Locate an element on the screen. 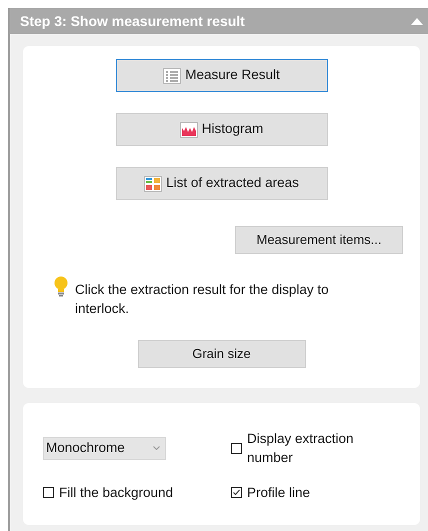 This screenshot has width=428, height=531. result-button: List of extracted areas is located at coordinates (222, 183).